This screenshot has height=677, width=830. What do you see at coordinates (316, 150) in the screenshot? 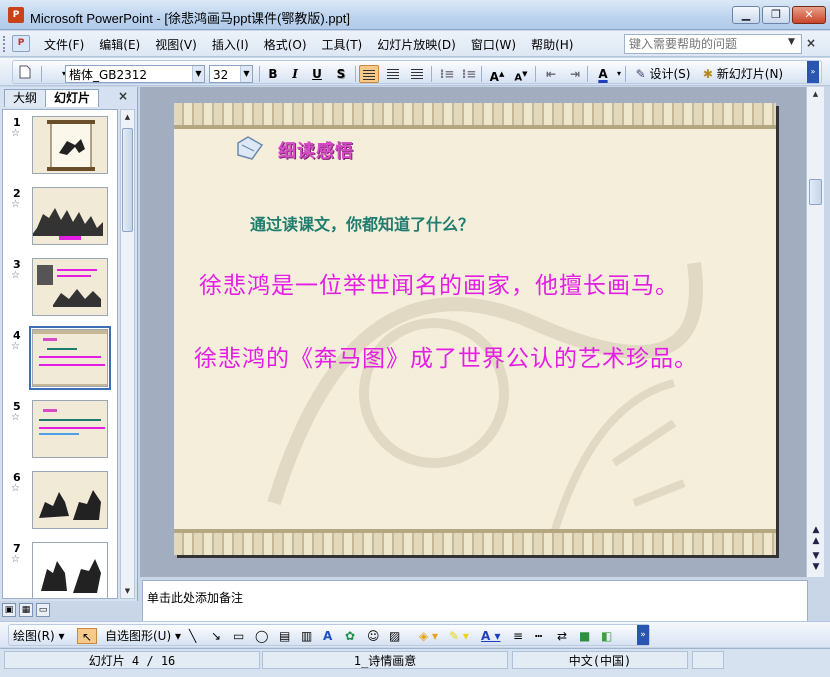
I see `slide-heading: 细读感悟` at bounding box center [316, 150].